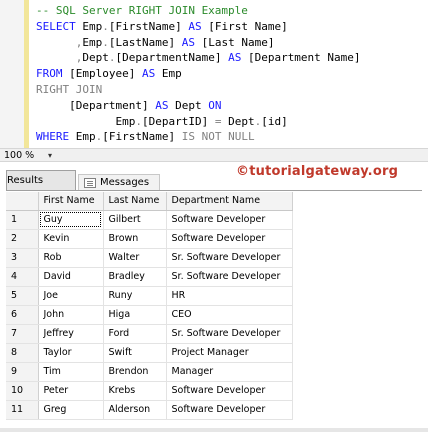 The image size is (428, 432). I want to click on code-token: [Last Name], so click(238, 42).